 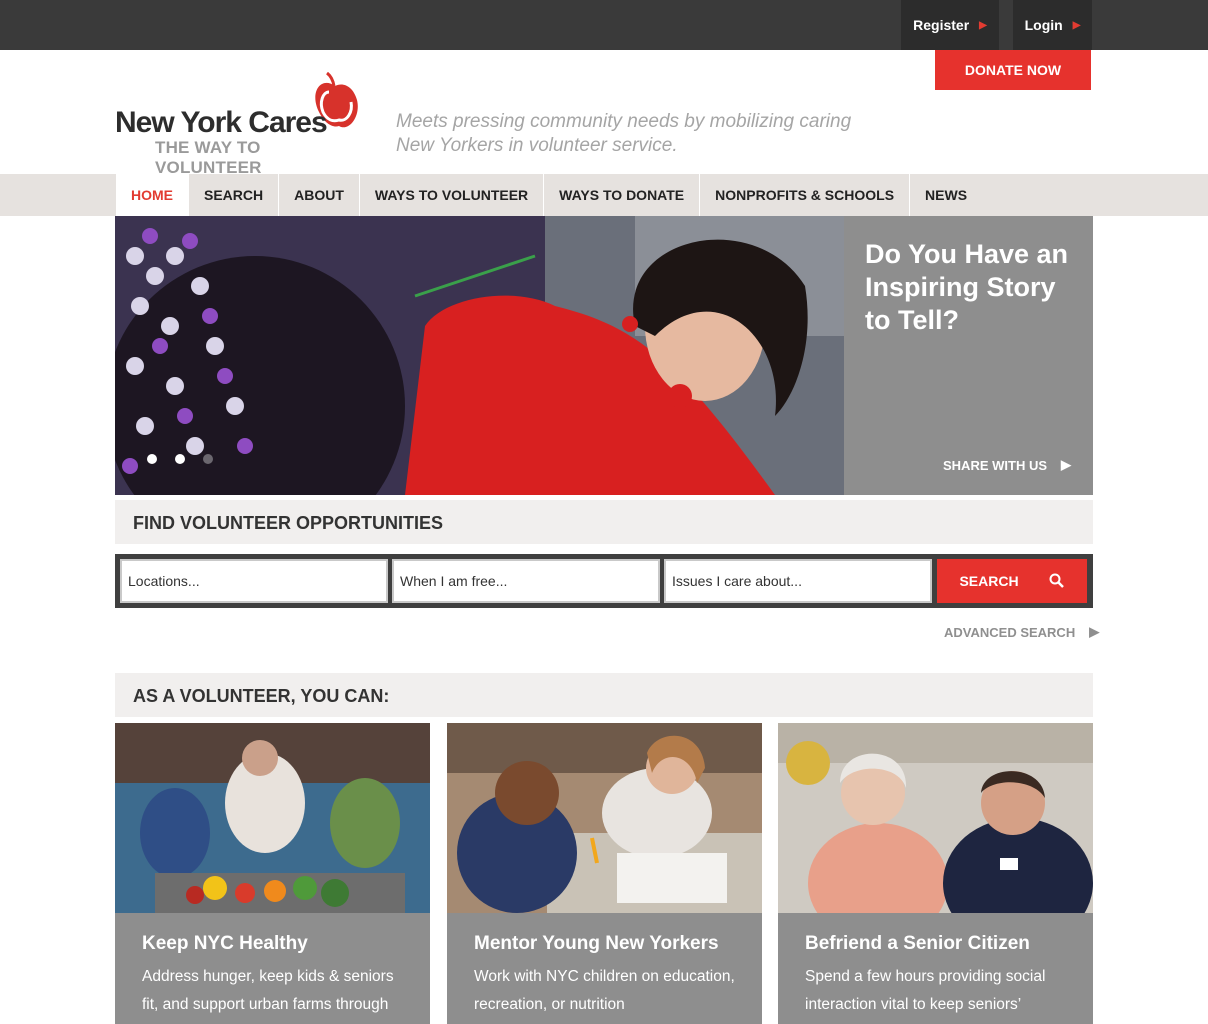 I want to click on search-icon, so click(x=1056, y=580).